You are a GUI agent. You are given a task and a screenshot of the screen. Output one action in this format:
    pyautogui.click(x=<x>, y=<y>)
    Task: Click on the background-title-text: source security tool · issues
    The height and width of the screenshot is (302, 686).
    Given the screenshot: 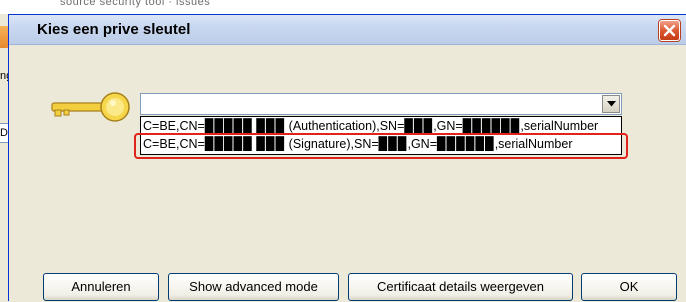 What is the action you would take?
    pyautogui.click(x=135, y=4)
    